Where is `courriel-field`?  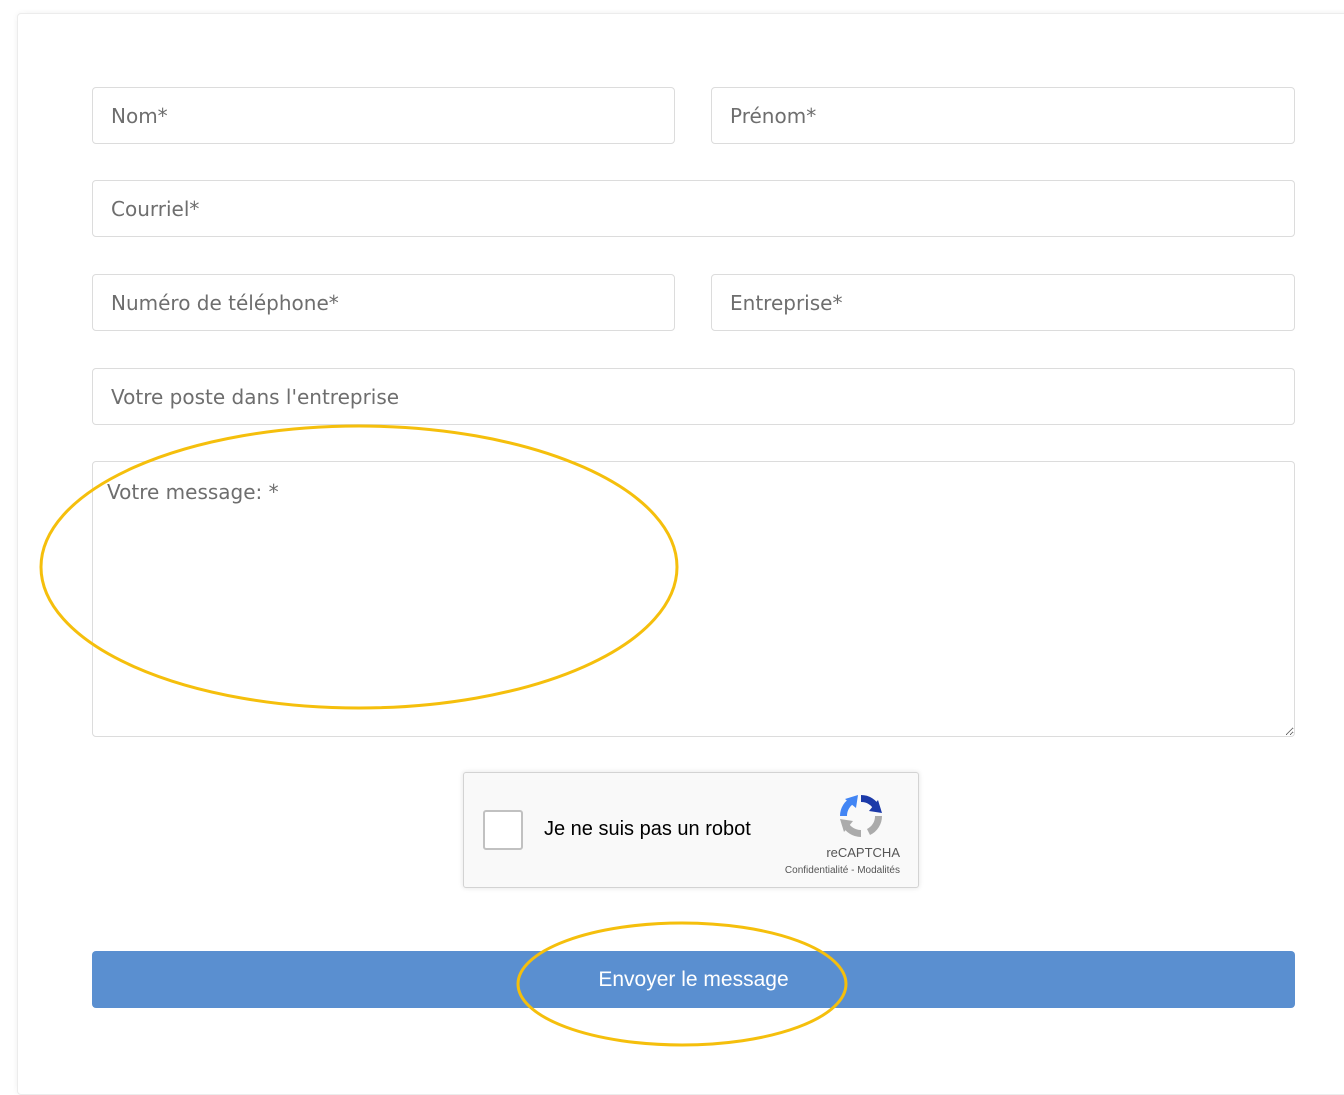
courriel-field is located at coordinates (693, 208).